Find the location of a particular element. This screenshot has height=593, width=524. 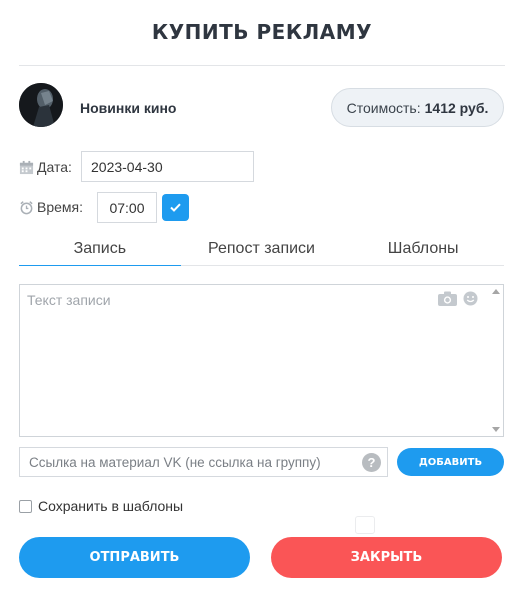

calendar-icon is located at coordinates (26, 167).